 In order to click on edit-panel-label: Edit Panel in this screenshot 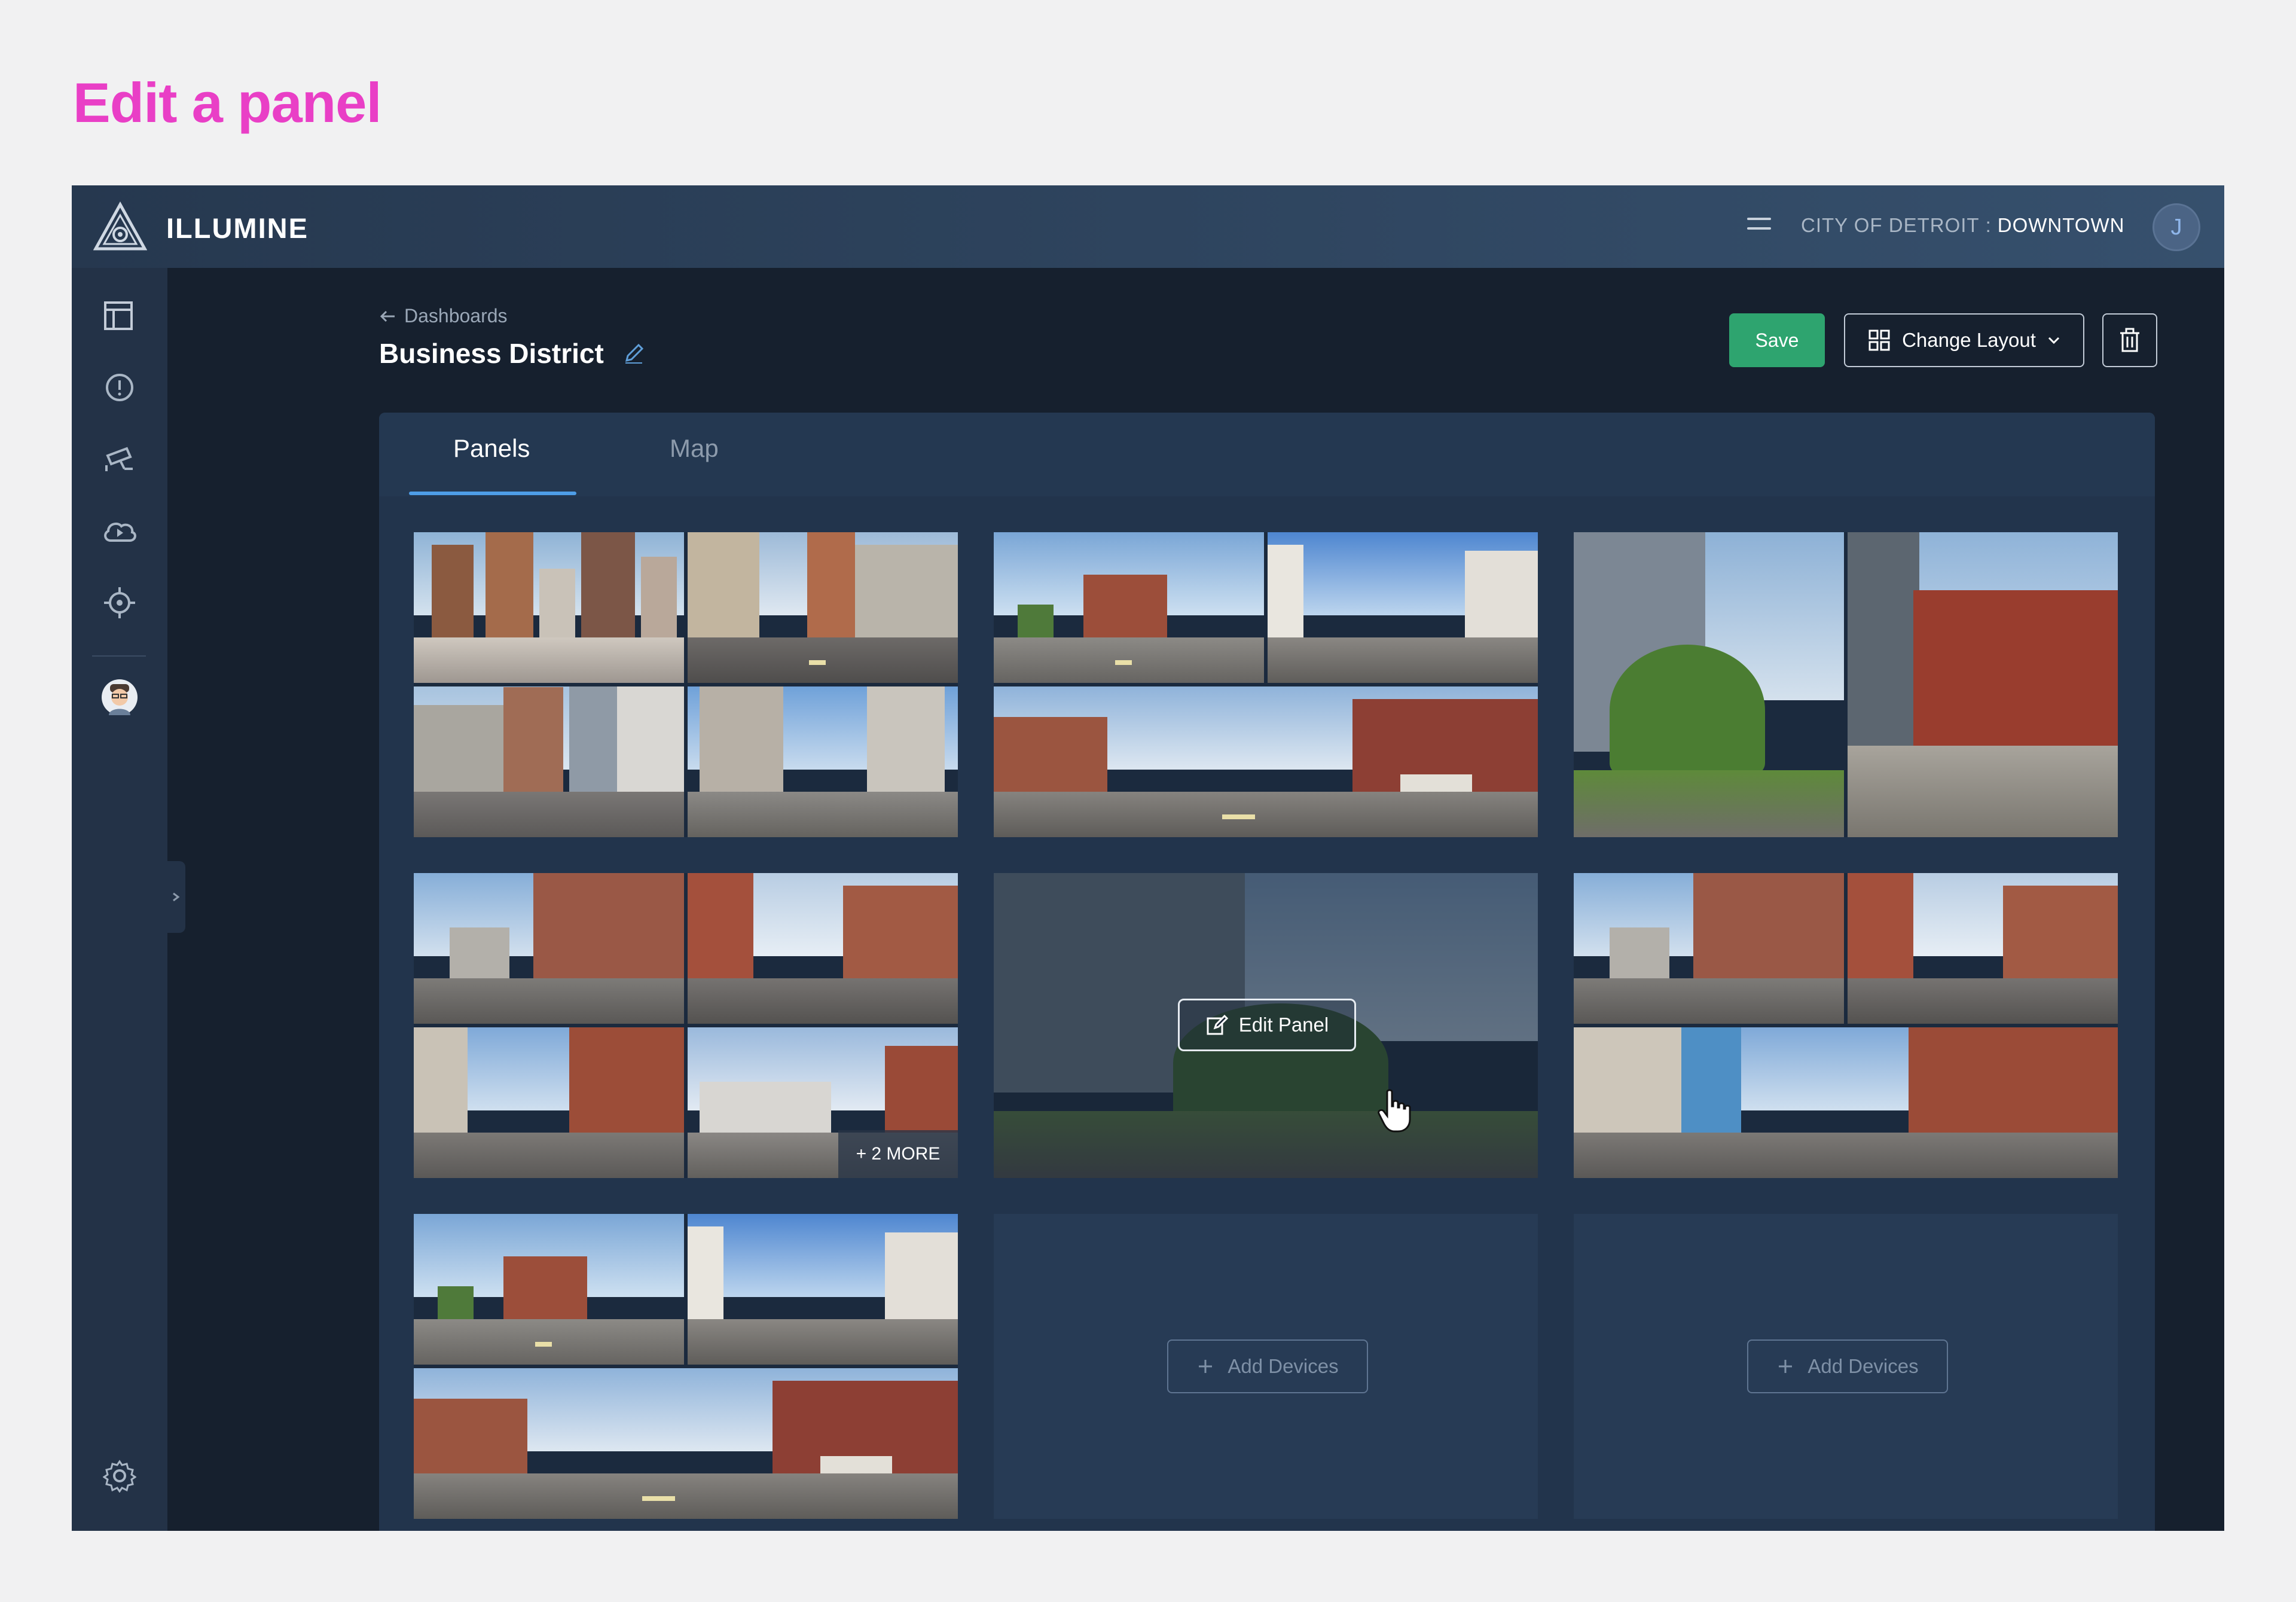, I will do `click(1283, 1025)`.